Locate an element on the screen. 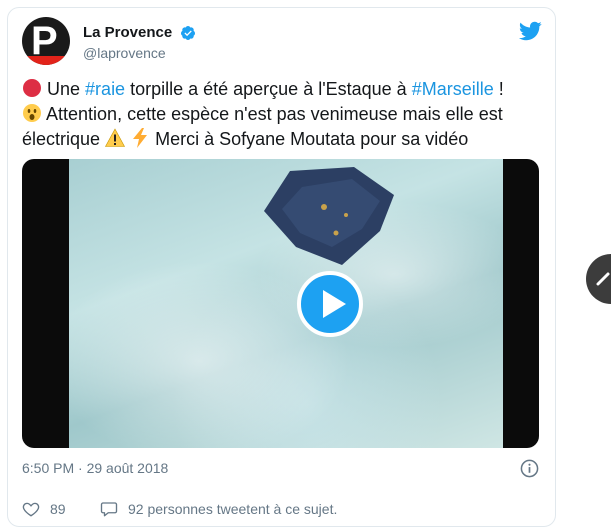 The image size is (611, 531). torpedo-ray-image is located at coordinates (329, 216).